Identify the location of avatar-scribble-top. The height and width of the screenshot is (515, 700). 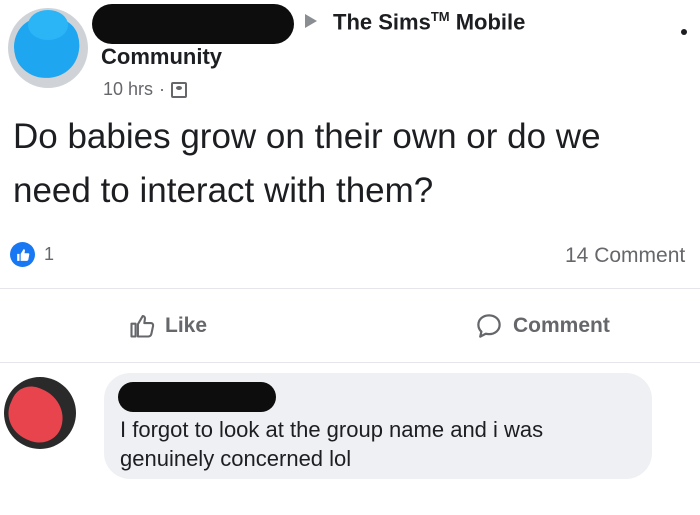
(48, 25).